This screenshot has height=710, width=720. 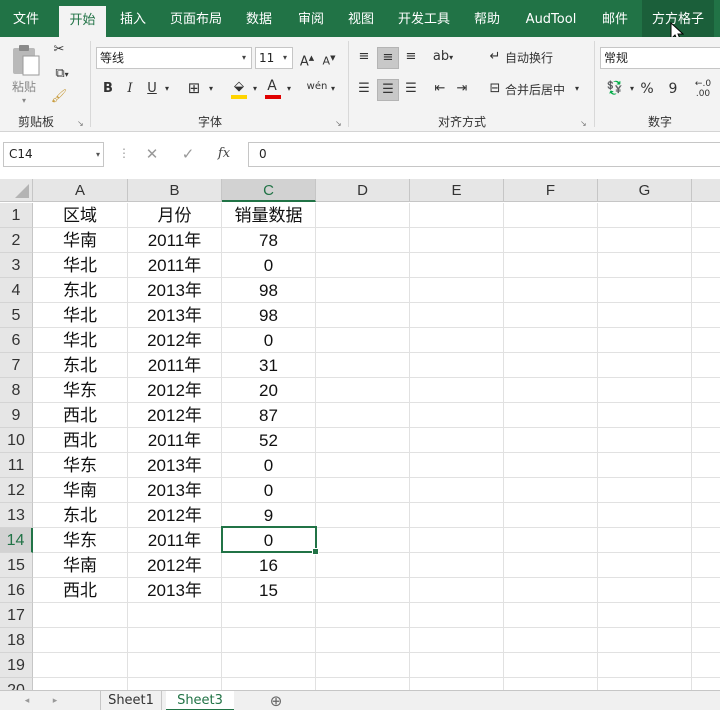 I want to click on cell-overflow1, so click(x=706, y=215).